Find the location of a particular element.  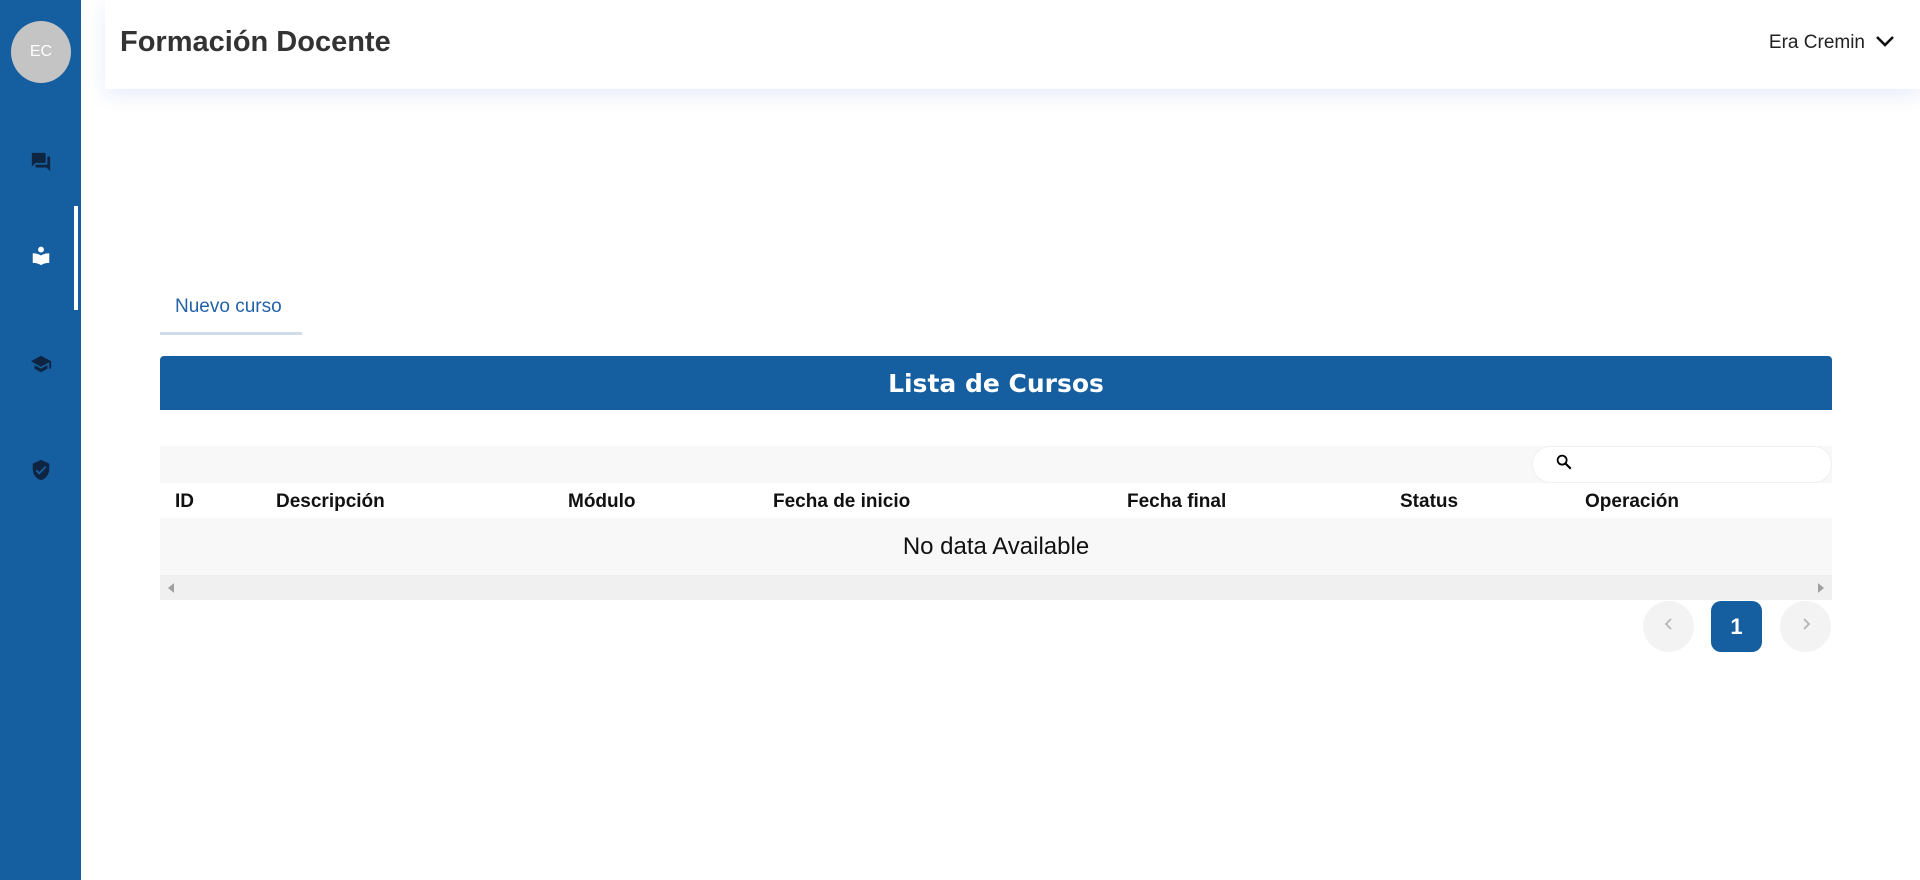

user-menu: Era Cremin is located at coordinates (1832, 43).